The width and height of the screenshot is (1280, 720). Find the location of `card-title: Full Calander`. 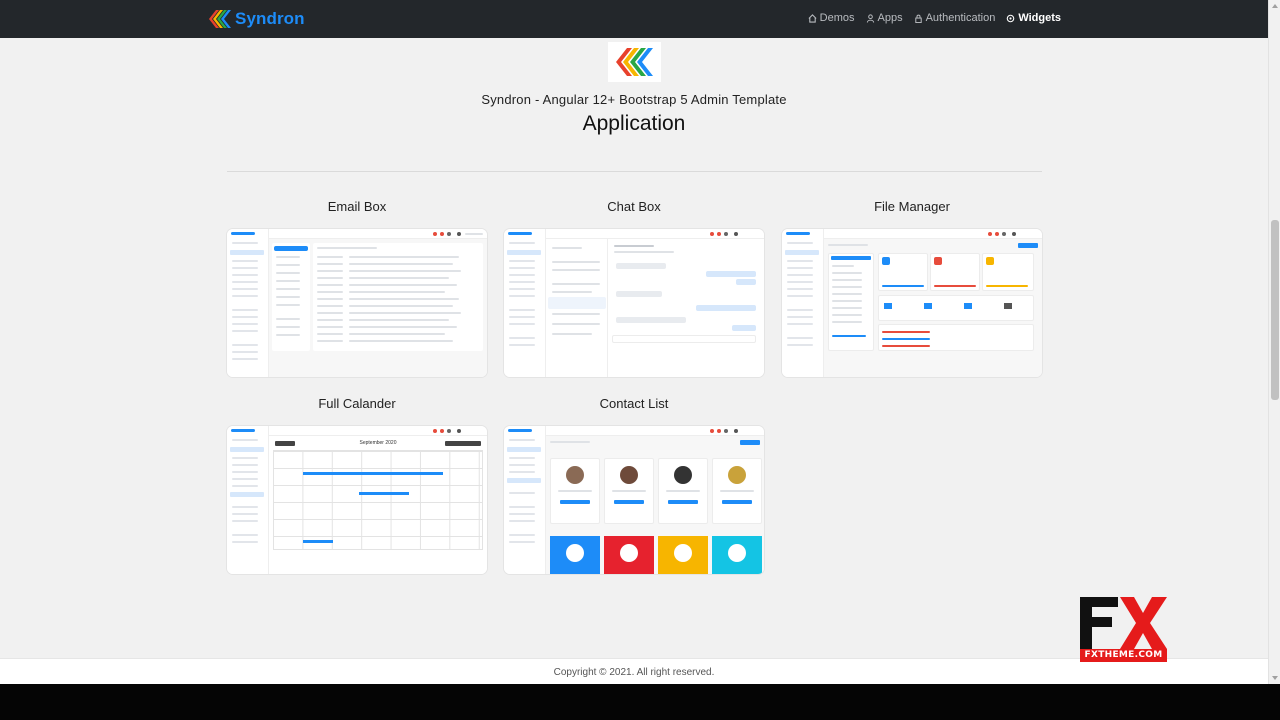

card-title: Full Calander is located at coordinates (357, 403).